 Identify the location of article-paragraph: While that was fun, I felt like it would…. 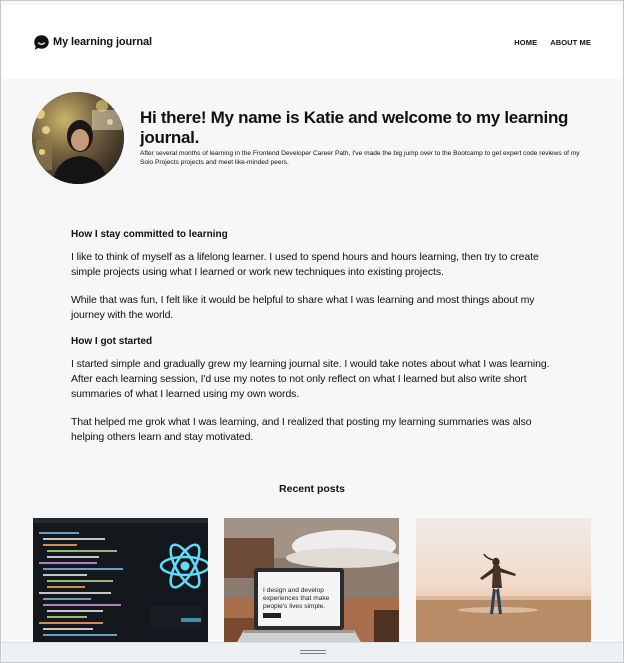
(303, 307).